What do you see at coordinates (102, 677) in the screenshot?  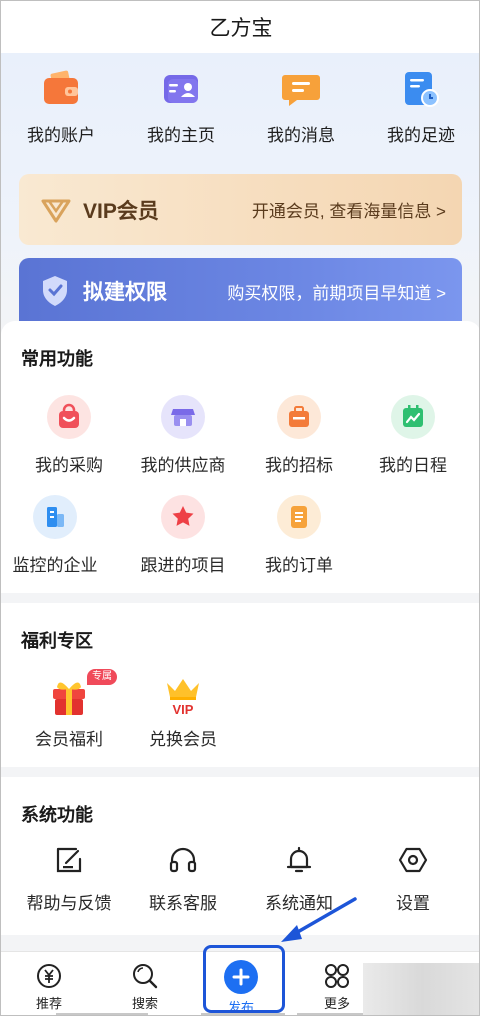 I see `exclusive-badge: 专属` at bounding box center [102, 677].